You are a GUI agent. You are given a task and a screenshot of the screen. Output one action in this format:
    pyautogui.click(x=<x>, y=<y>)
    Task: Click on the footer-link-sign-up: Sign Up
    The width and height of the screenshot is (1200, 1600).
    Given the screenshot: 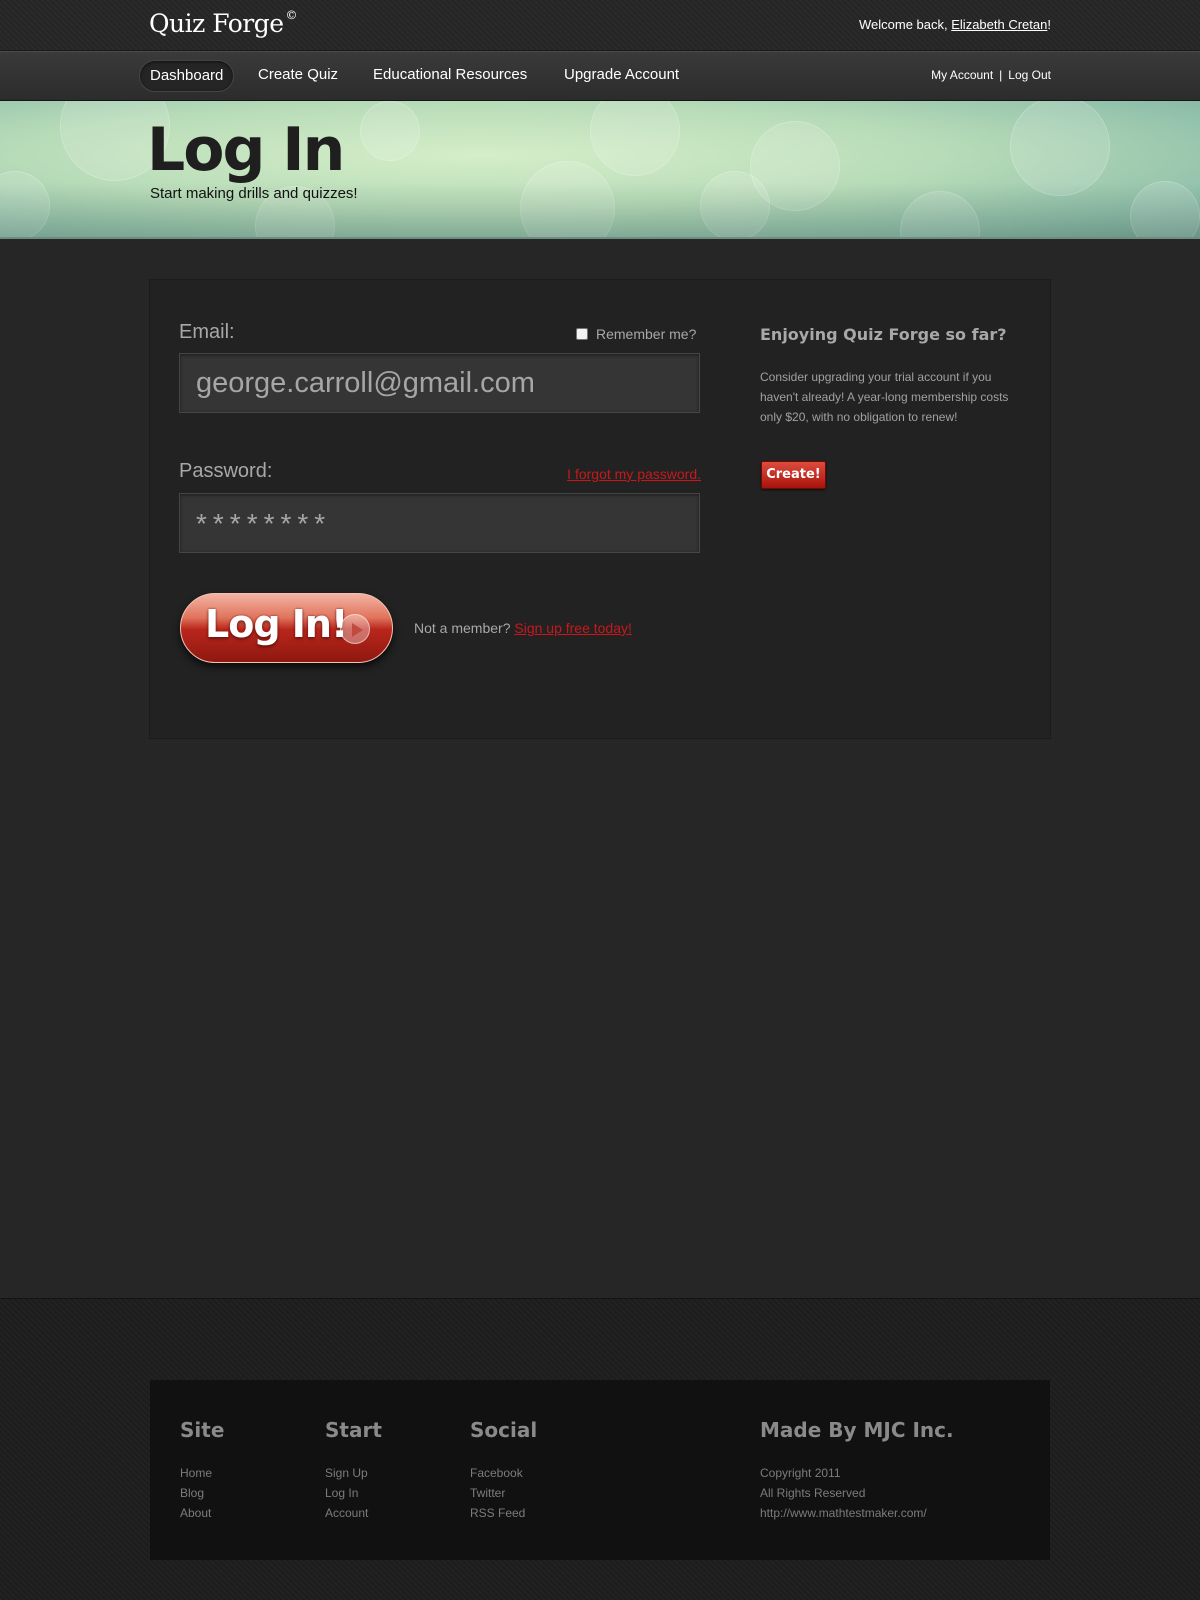 What is the action you would take?
    pyautogui.click(x=353, y=1473)
    